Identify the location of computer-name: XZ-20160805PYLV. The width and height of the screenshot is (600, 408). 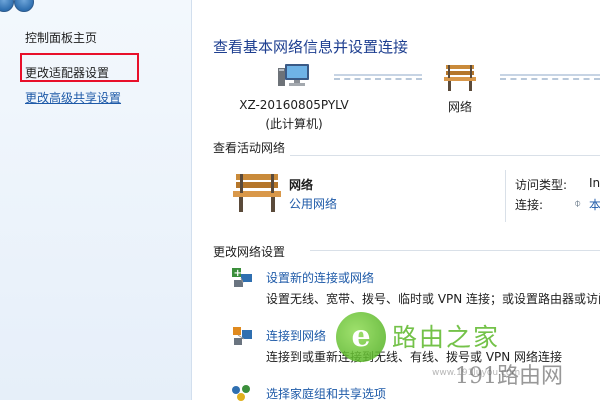
(294, 105).